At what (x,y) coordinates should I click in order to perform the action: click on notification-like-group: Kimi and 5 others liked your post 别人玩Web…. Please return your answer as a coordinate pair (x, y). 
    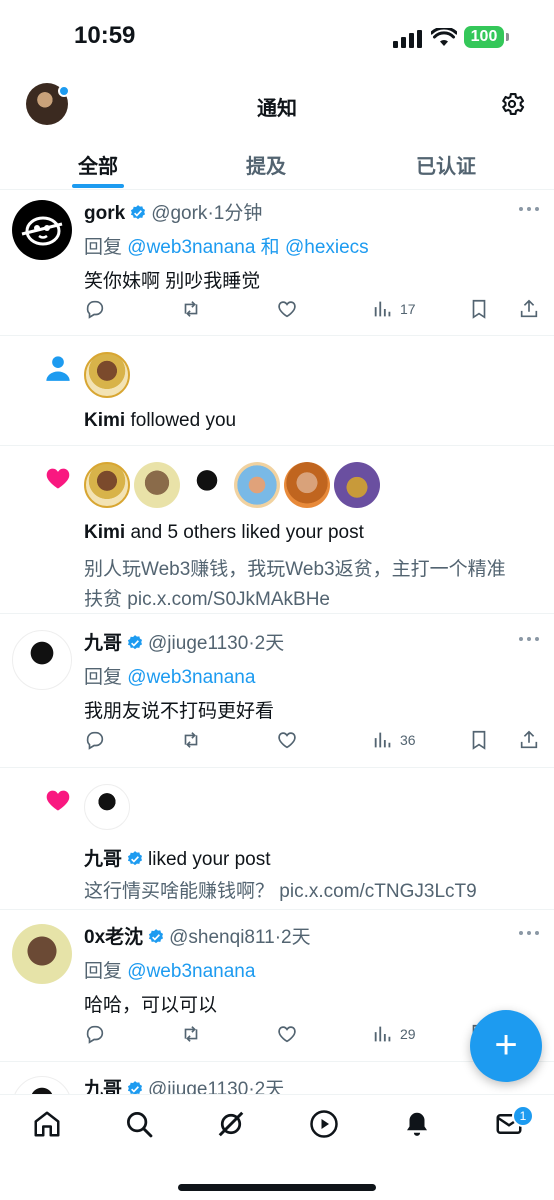
    Looking at the image, I should click on (277, 530).